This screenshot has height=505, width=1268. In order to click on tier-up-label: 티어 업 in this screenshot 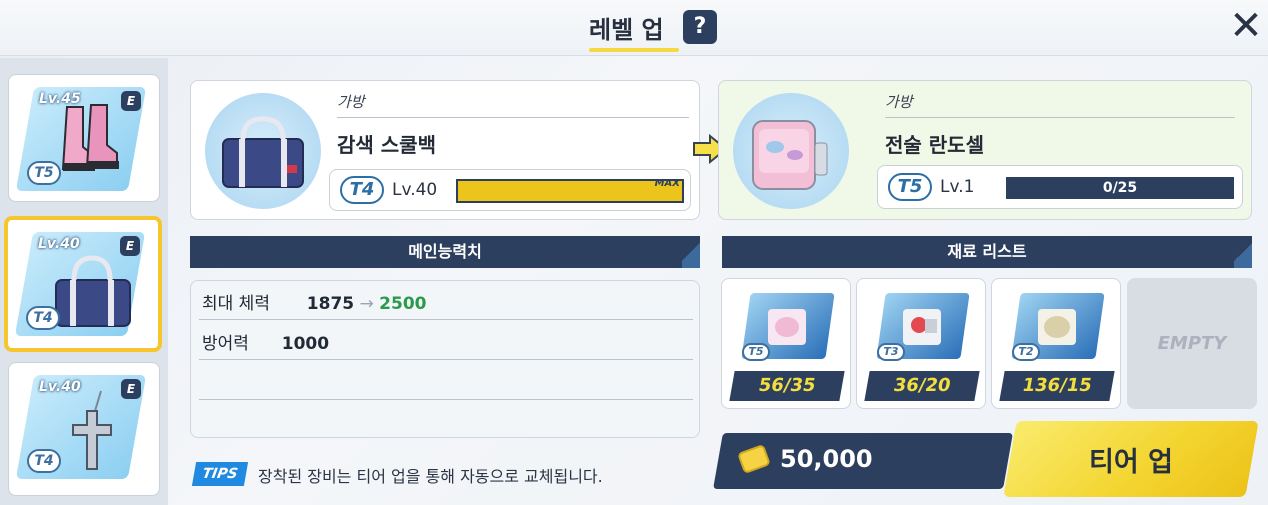, I will do `click(1131, 459)`.